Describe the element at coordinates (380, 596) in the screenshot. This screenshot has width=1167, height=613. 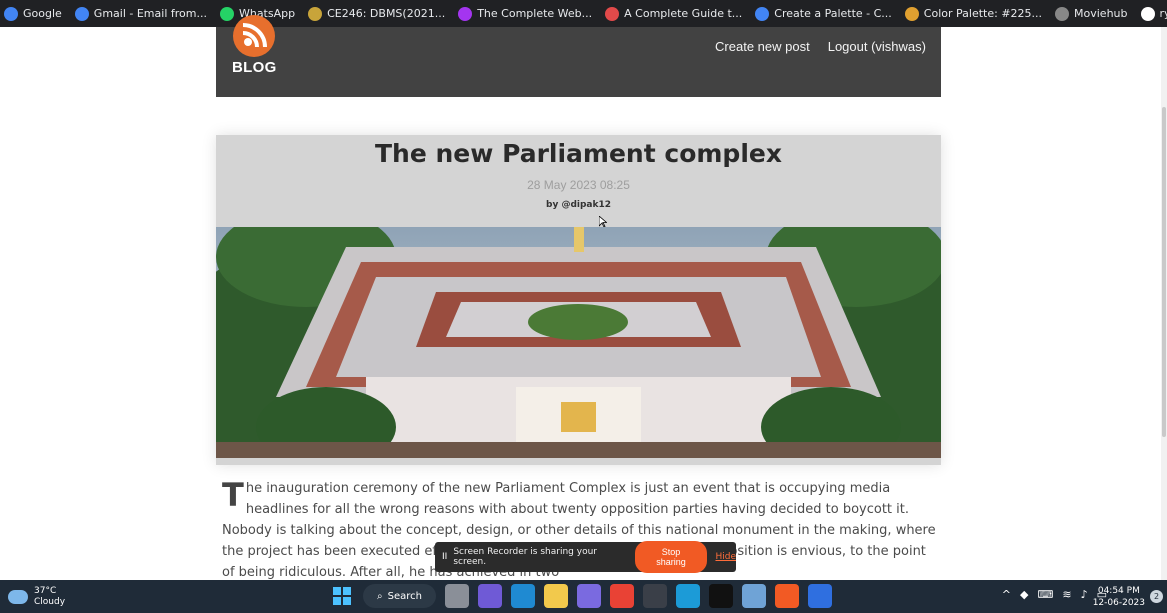
I see `search-icon: ⌕` at that location.